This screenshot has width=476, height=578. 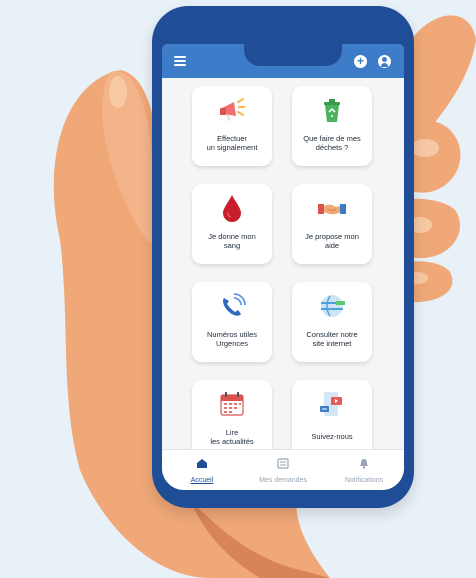 I want to click on tile-label-line2: aide, so click(x=332, y=245).